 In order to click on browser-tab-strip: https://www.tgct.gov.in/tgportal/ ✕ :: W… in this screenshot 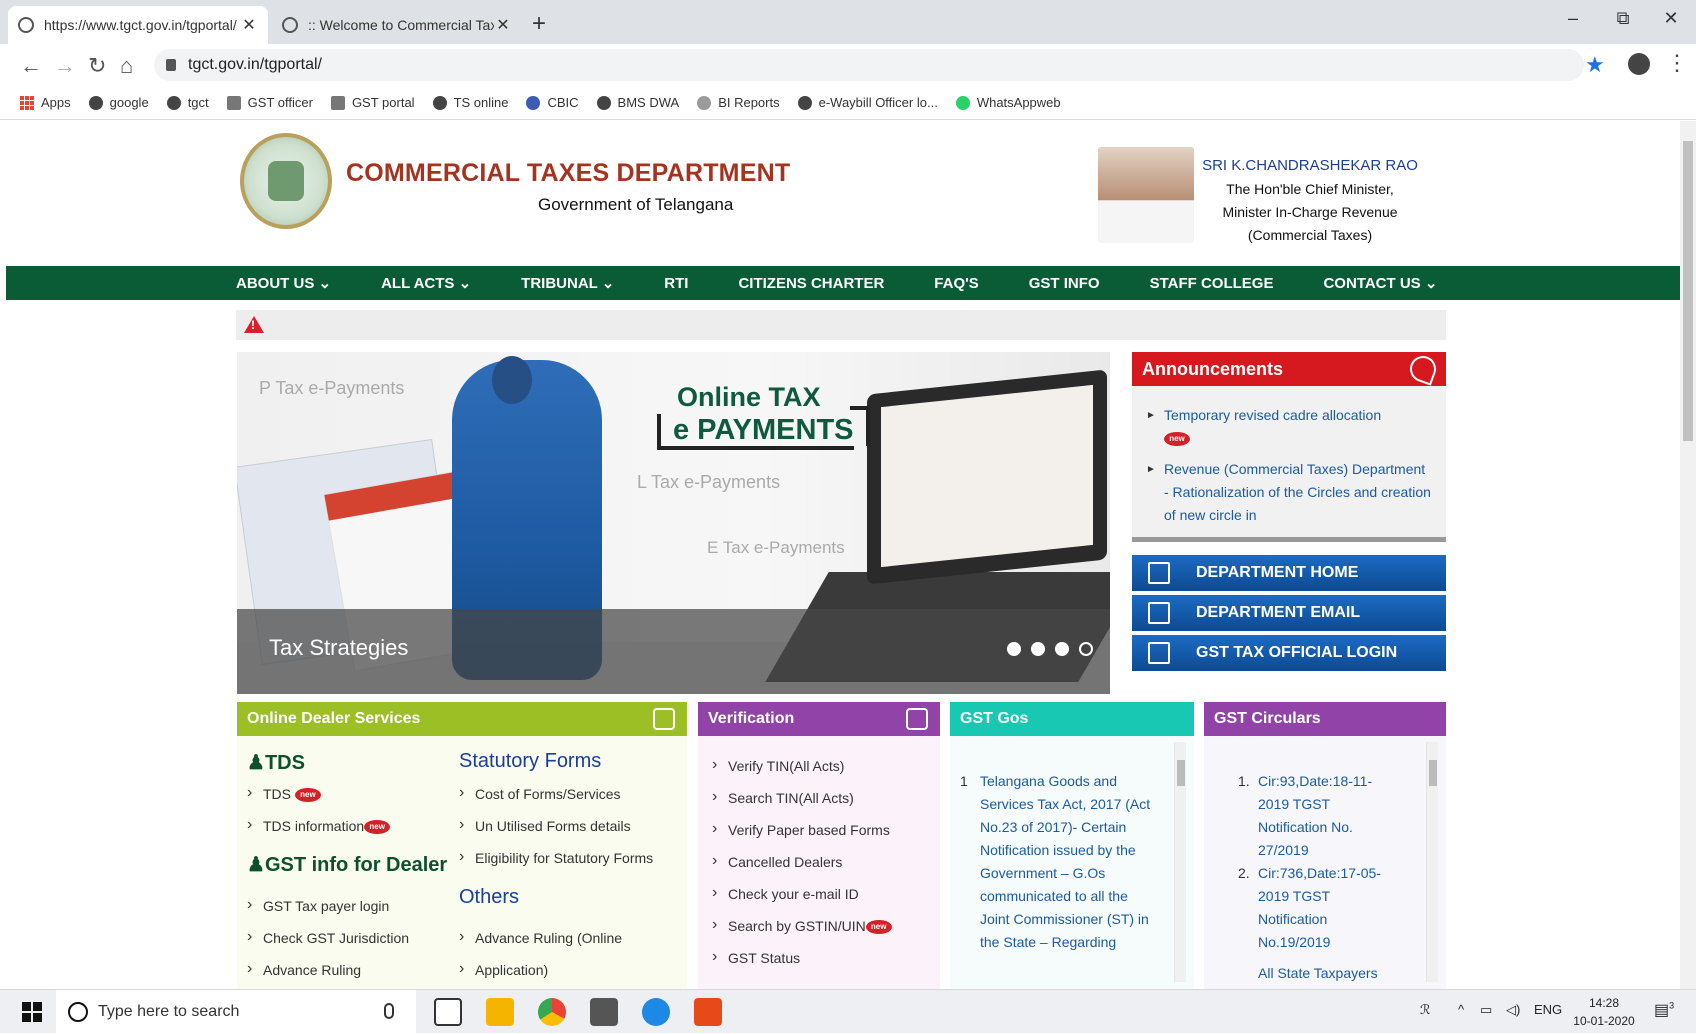, I will do `click(848, 22)`.